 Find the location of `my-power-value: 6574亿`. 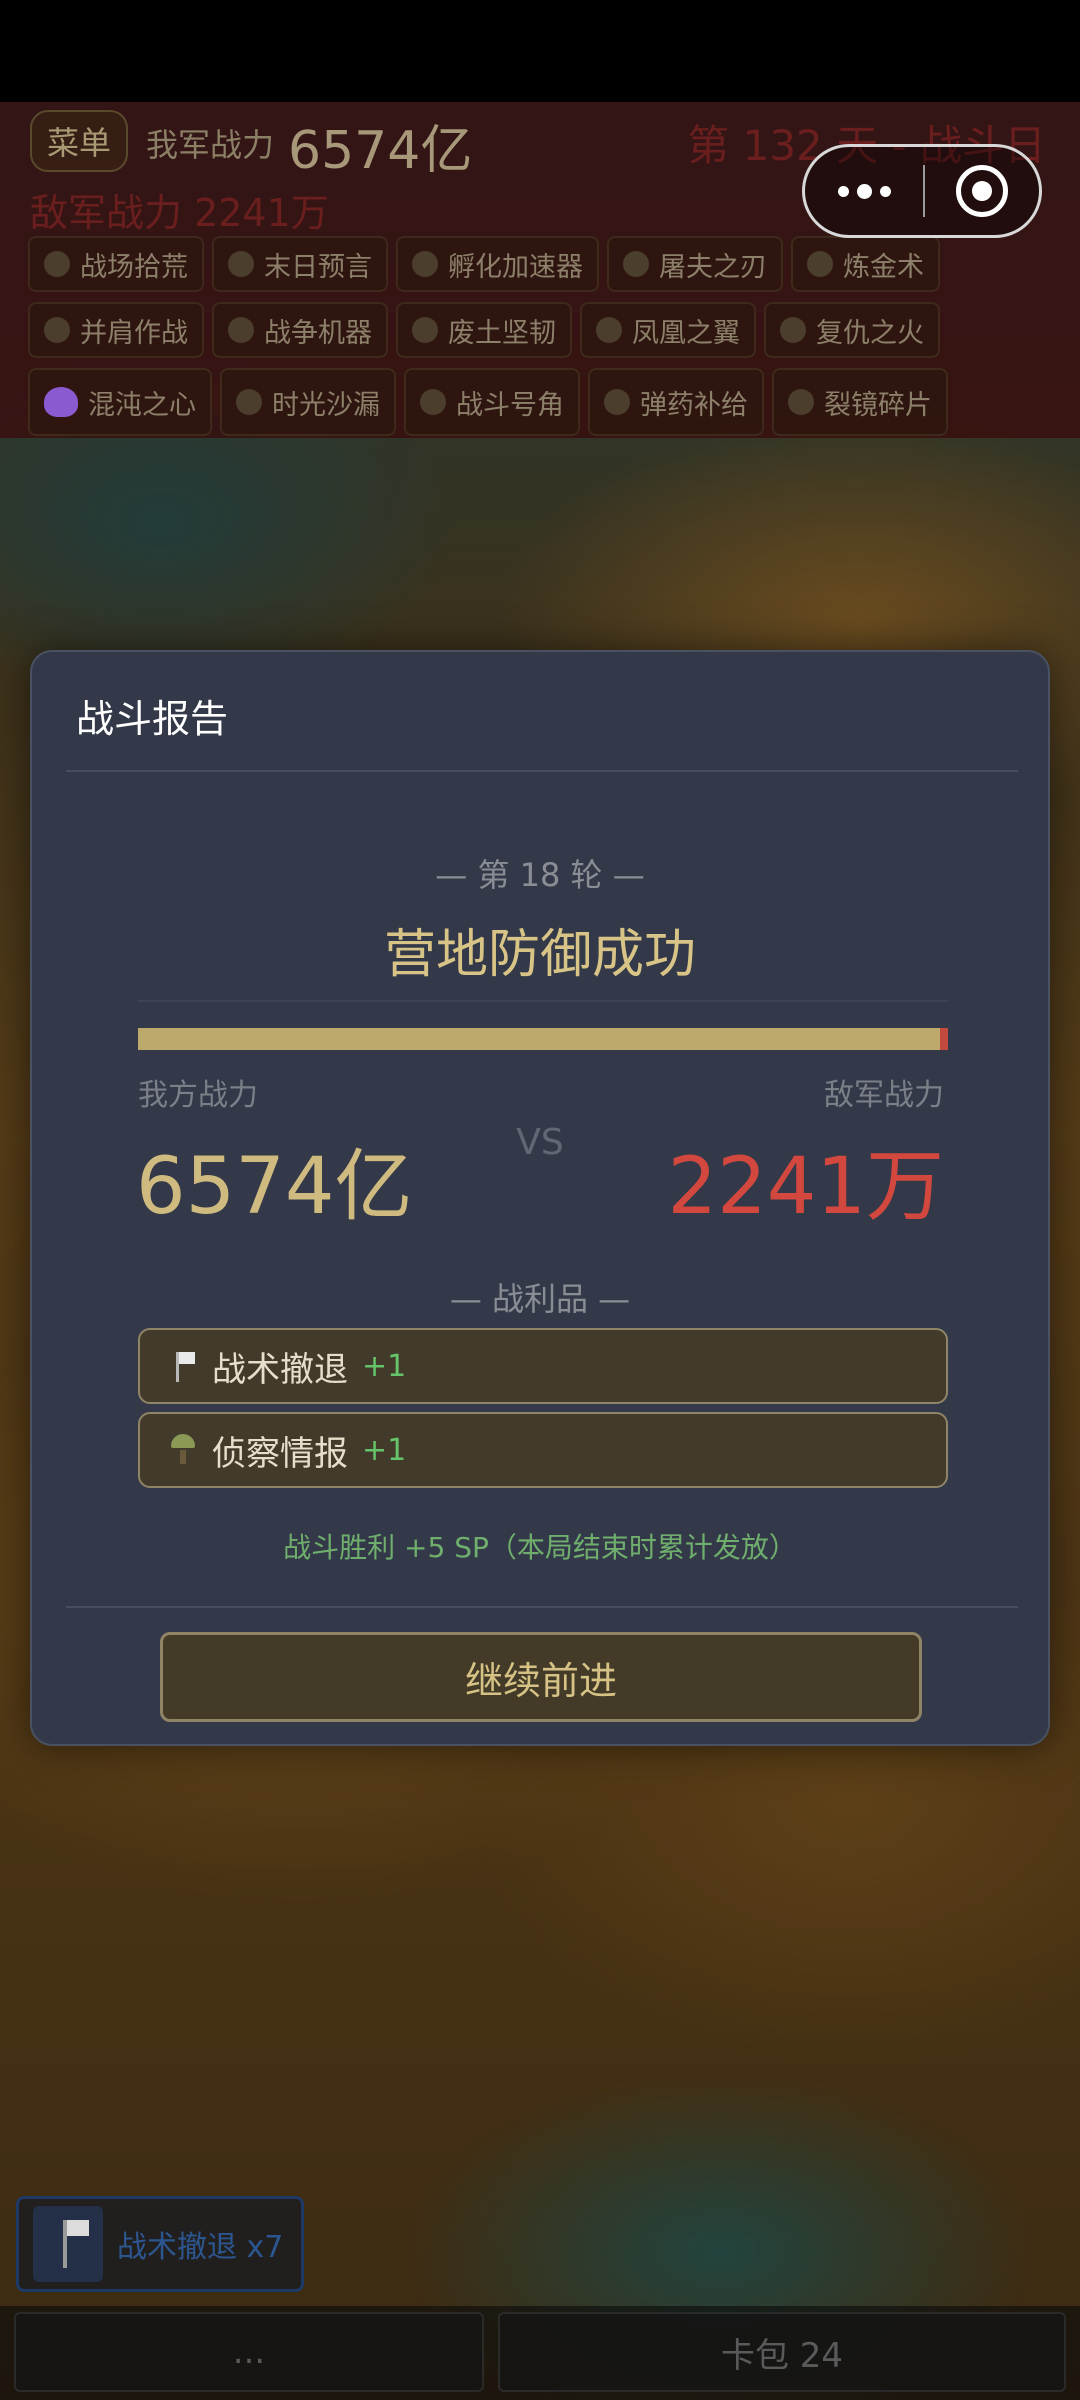

my-power-value: 6574亿 is located at coordinates (380, 151).